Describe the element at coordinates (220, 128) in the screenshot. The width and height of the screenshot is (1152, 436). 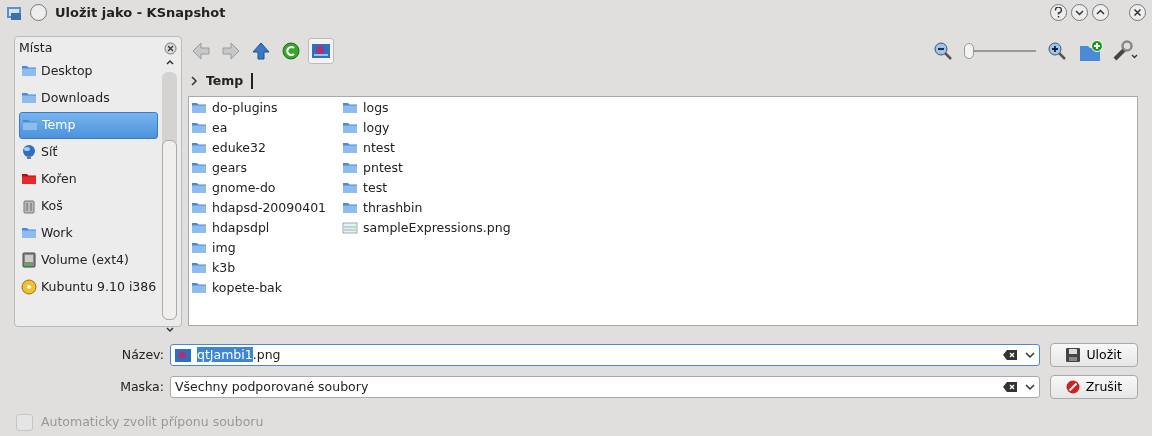
I see `file-name: ea` at that location.